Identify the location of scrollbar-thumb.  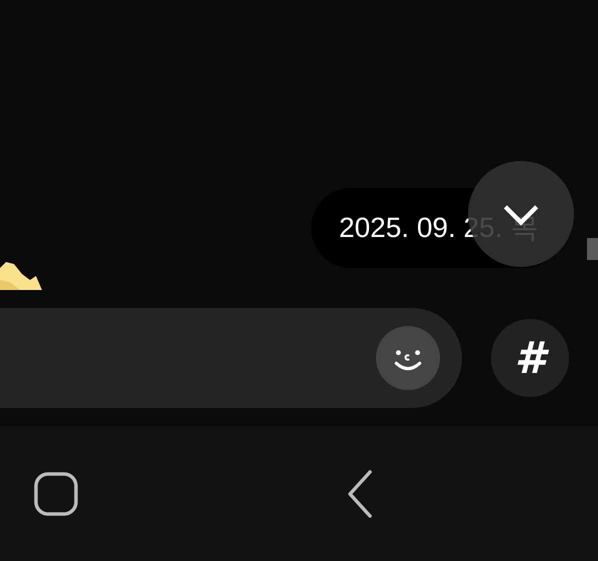
(592, 249).